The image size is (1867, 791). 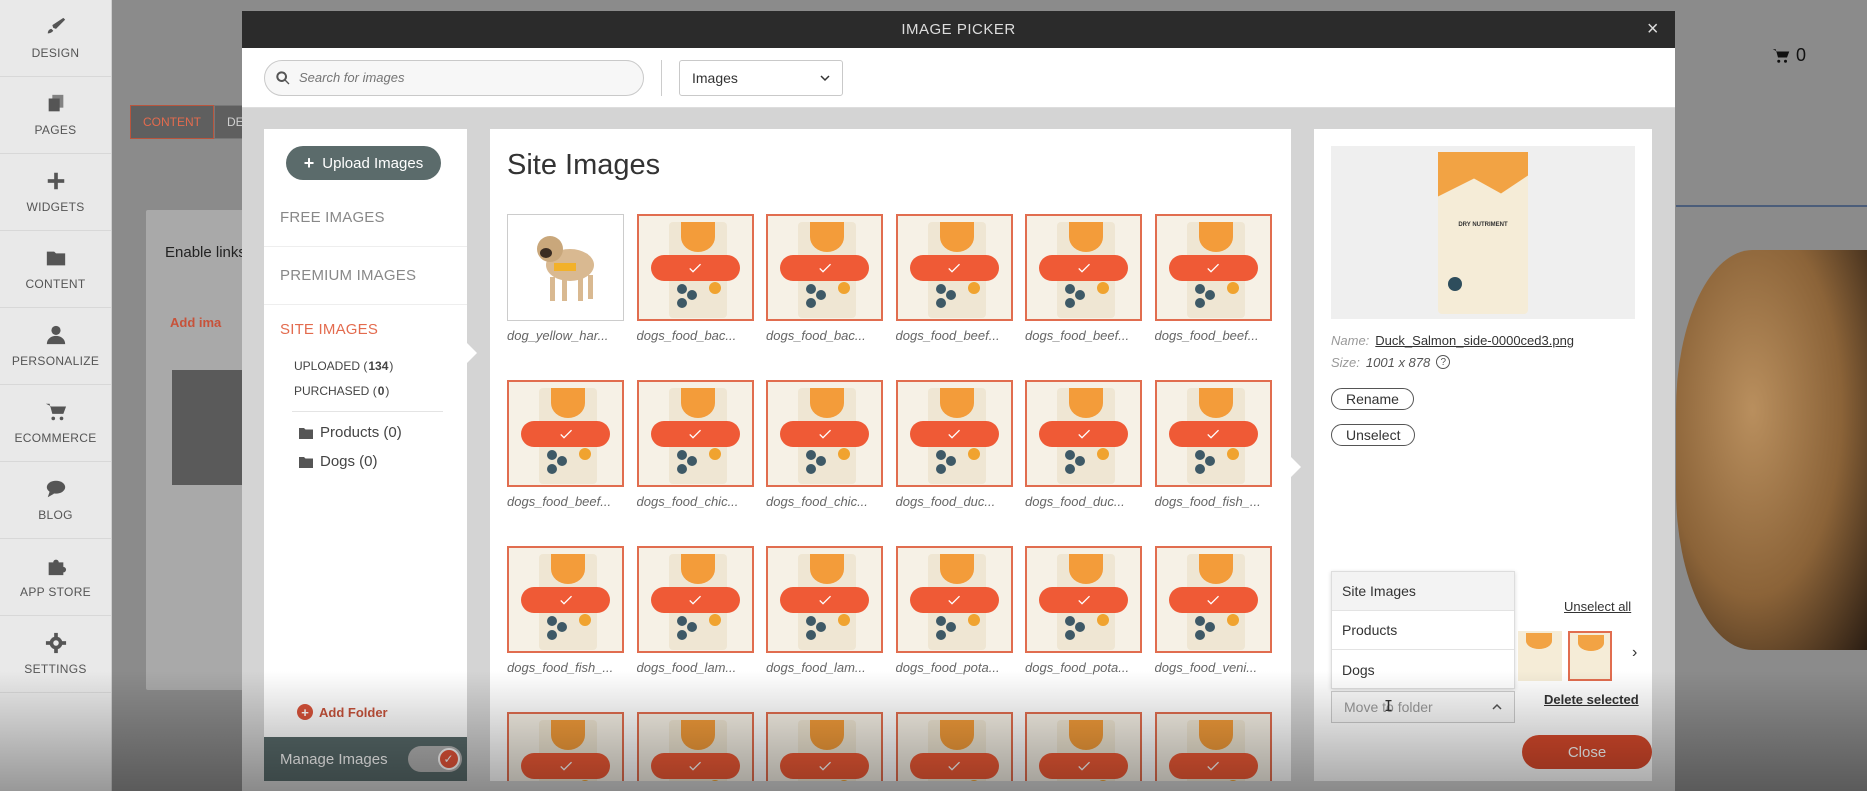 What do you see at coordinates (342, 712) in the screenshot?
I see `add-folder-button: + Add Folder` at bounding box center [342, 712].